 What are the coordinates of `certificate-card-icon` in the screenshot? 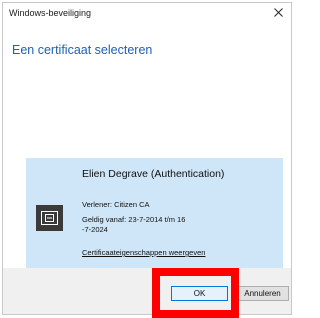 It's located at (49, 218).